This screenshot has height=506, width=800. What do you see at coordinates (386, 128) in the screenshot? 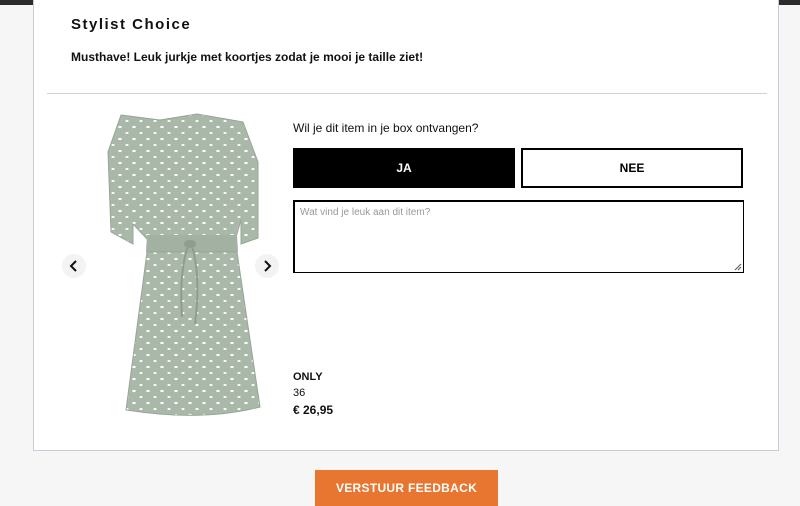
I see `item-question: Wil je dit item in je box ontvangen?` at bounding box center [386, 128].